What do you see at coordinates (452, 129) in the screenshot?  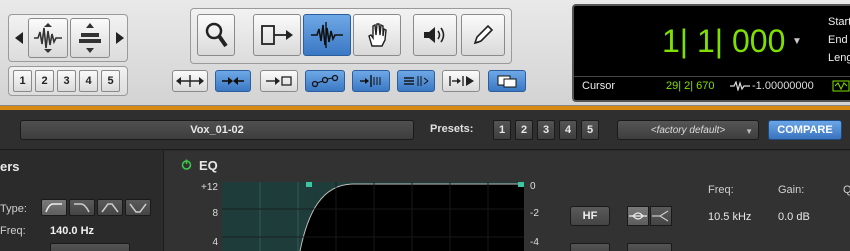 I see `presets-label: Presets:` at bounding box center [452, 129].